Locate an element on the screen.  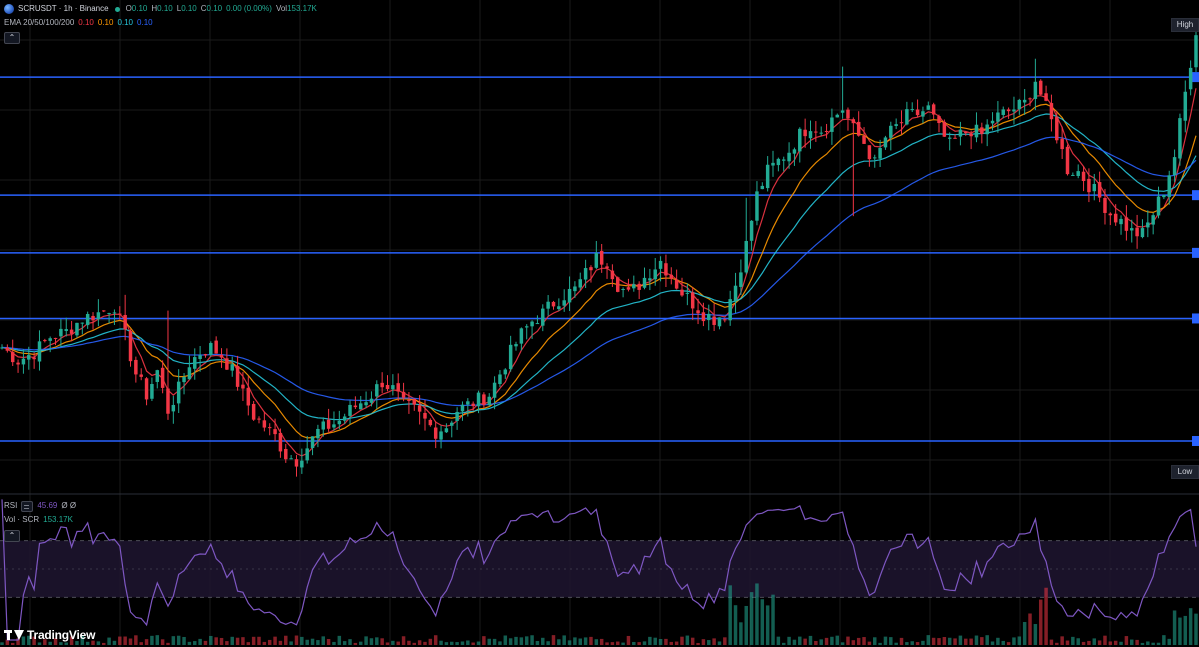
rsi-legend: RSI 45.69 Ø Ø is located at coordinates (40, 506).